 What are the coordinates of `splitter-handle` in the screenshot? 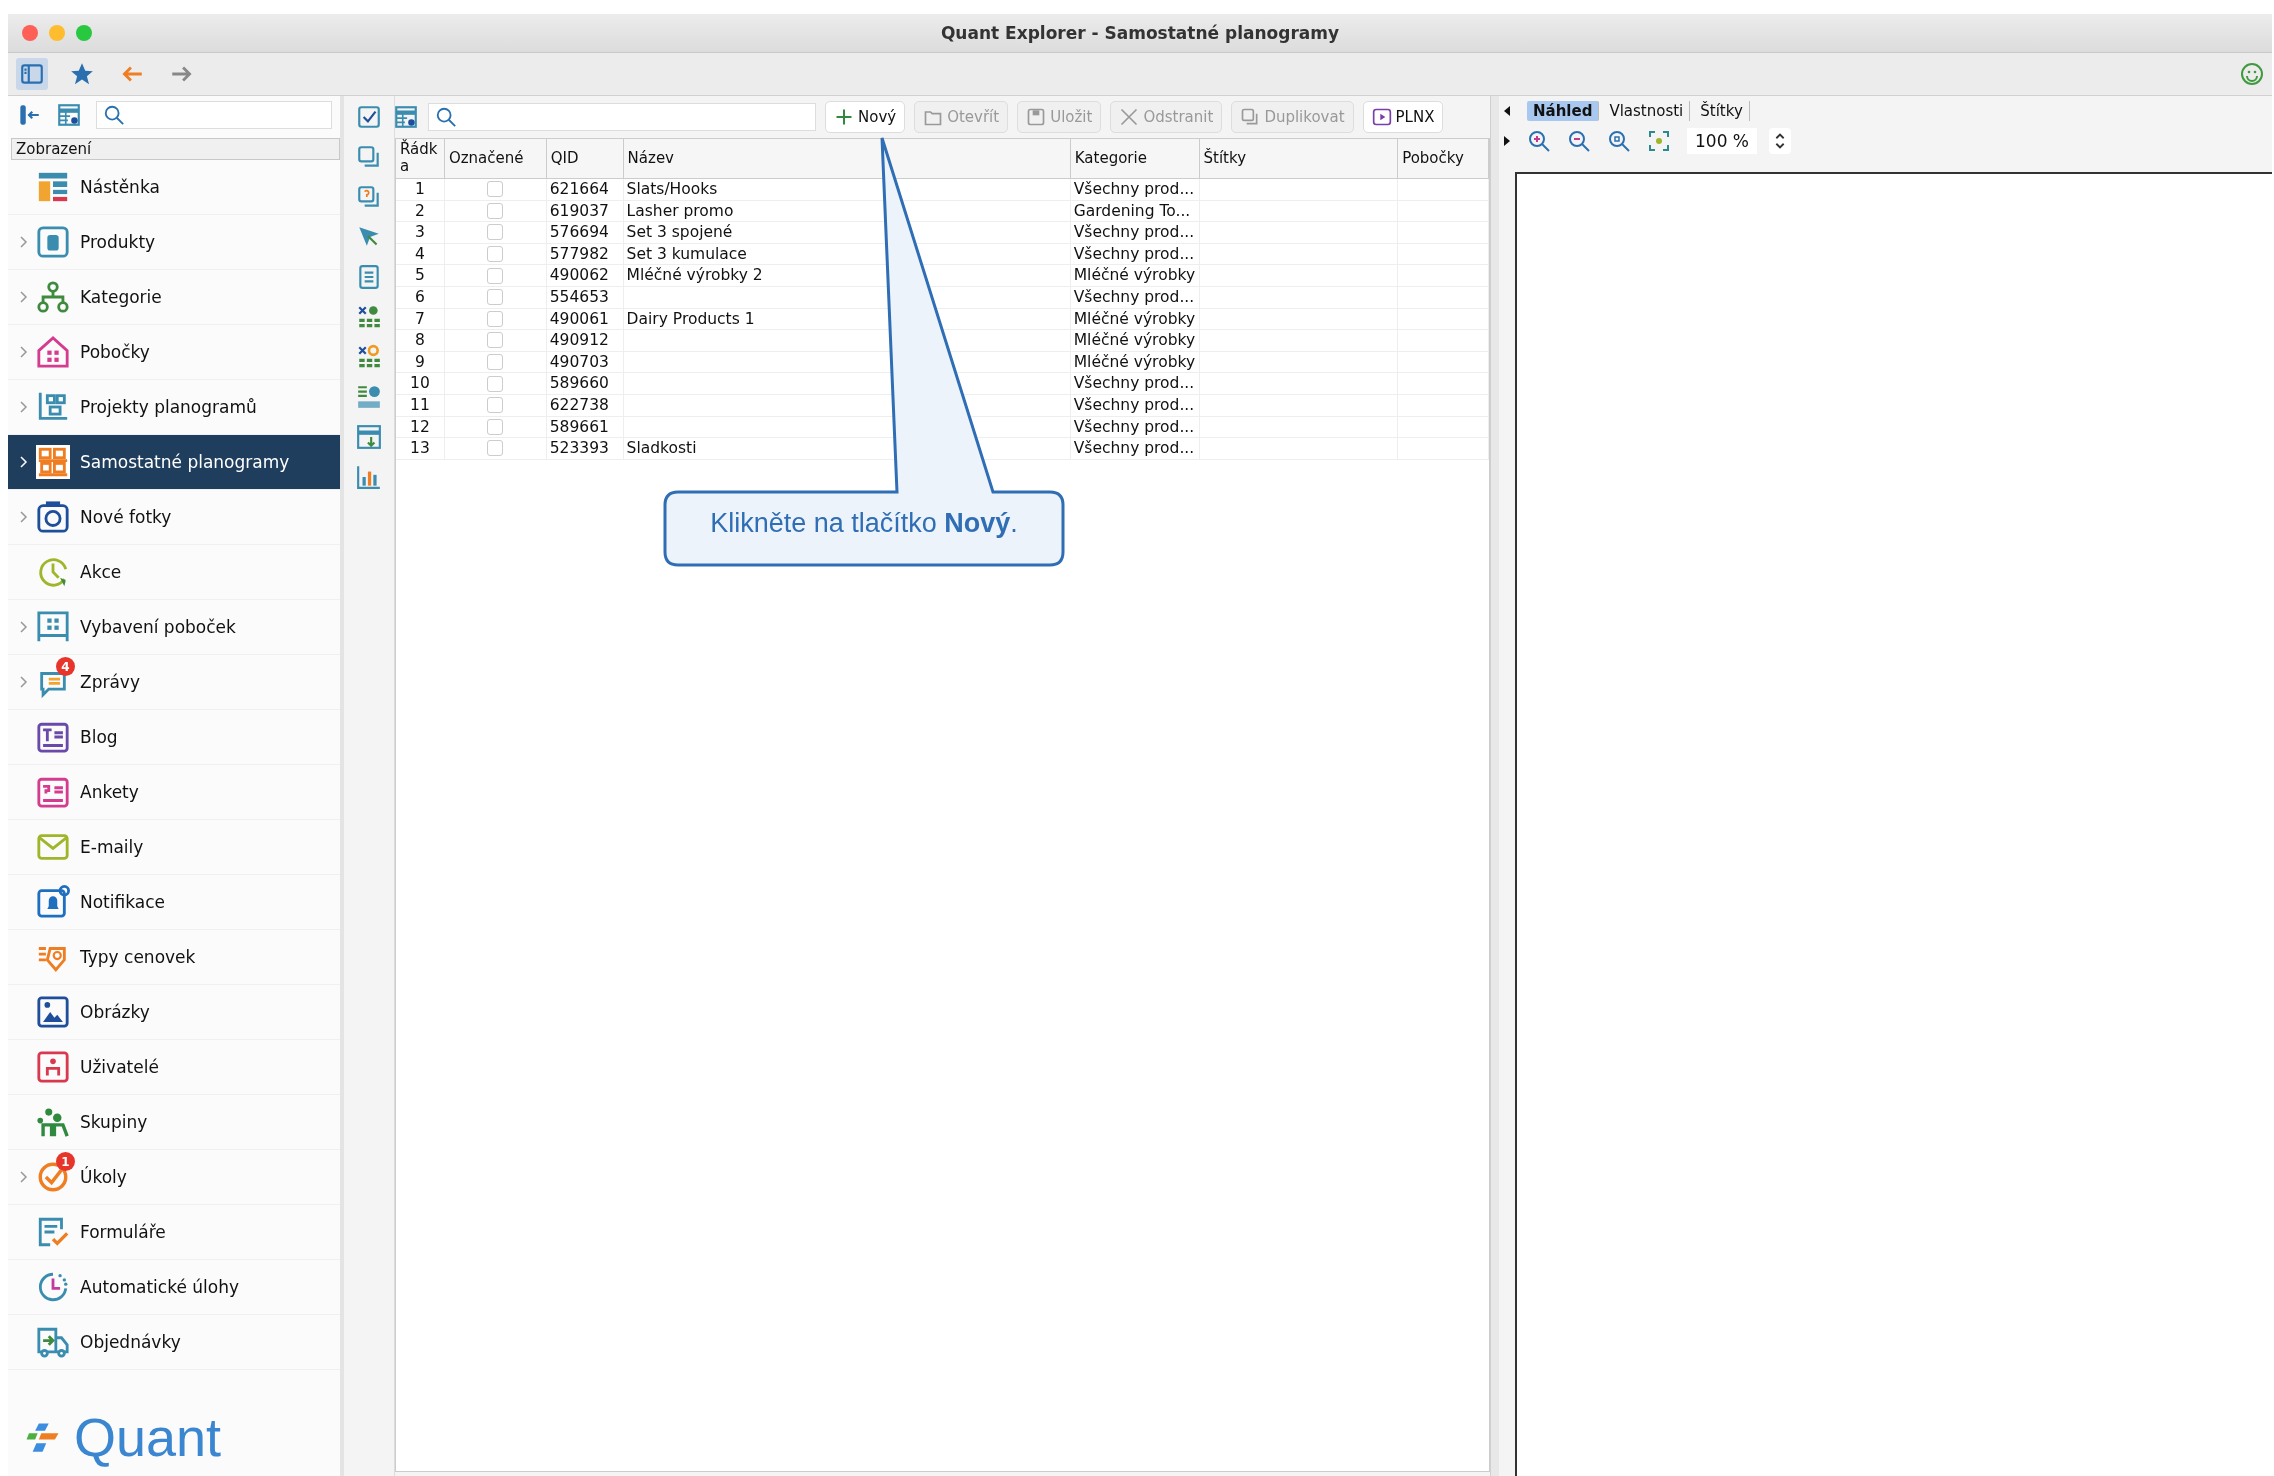 It's located at (1494, 786).